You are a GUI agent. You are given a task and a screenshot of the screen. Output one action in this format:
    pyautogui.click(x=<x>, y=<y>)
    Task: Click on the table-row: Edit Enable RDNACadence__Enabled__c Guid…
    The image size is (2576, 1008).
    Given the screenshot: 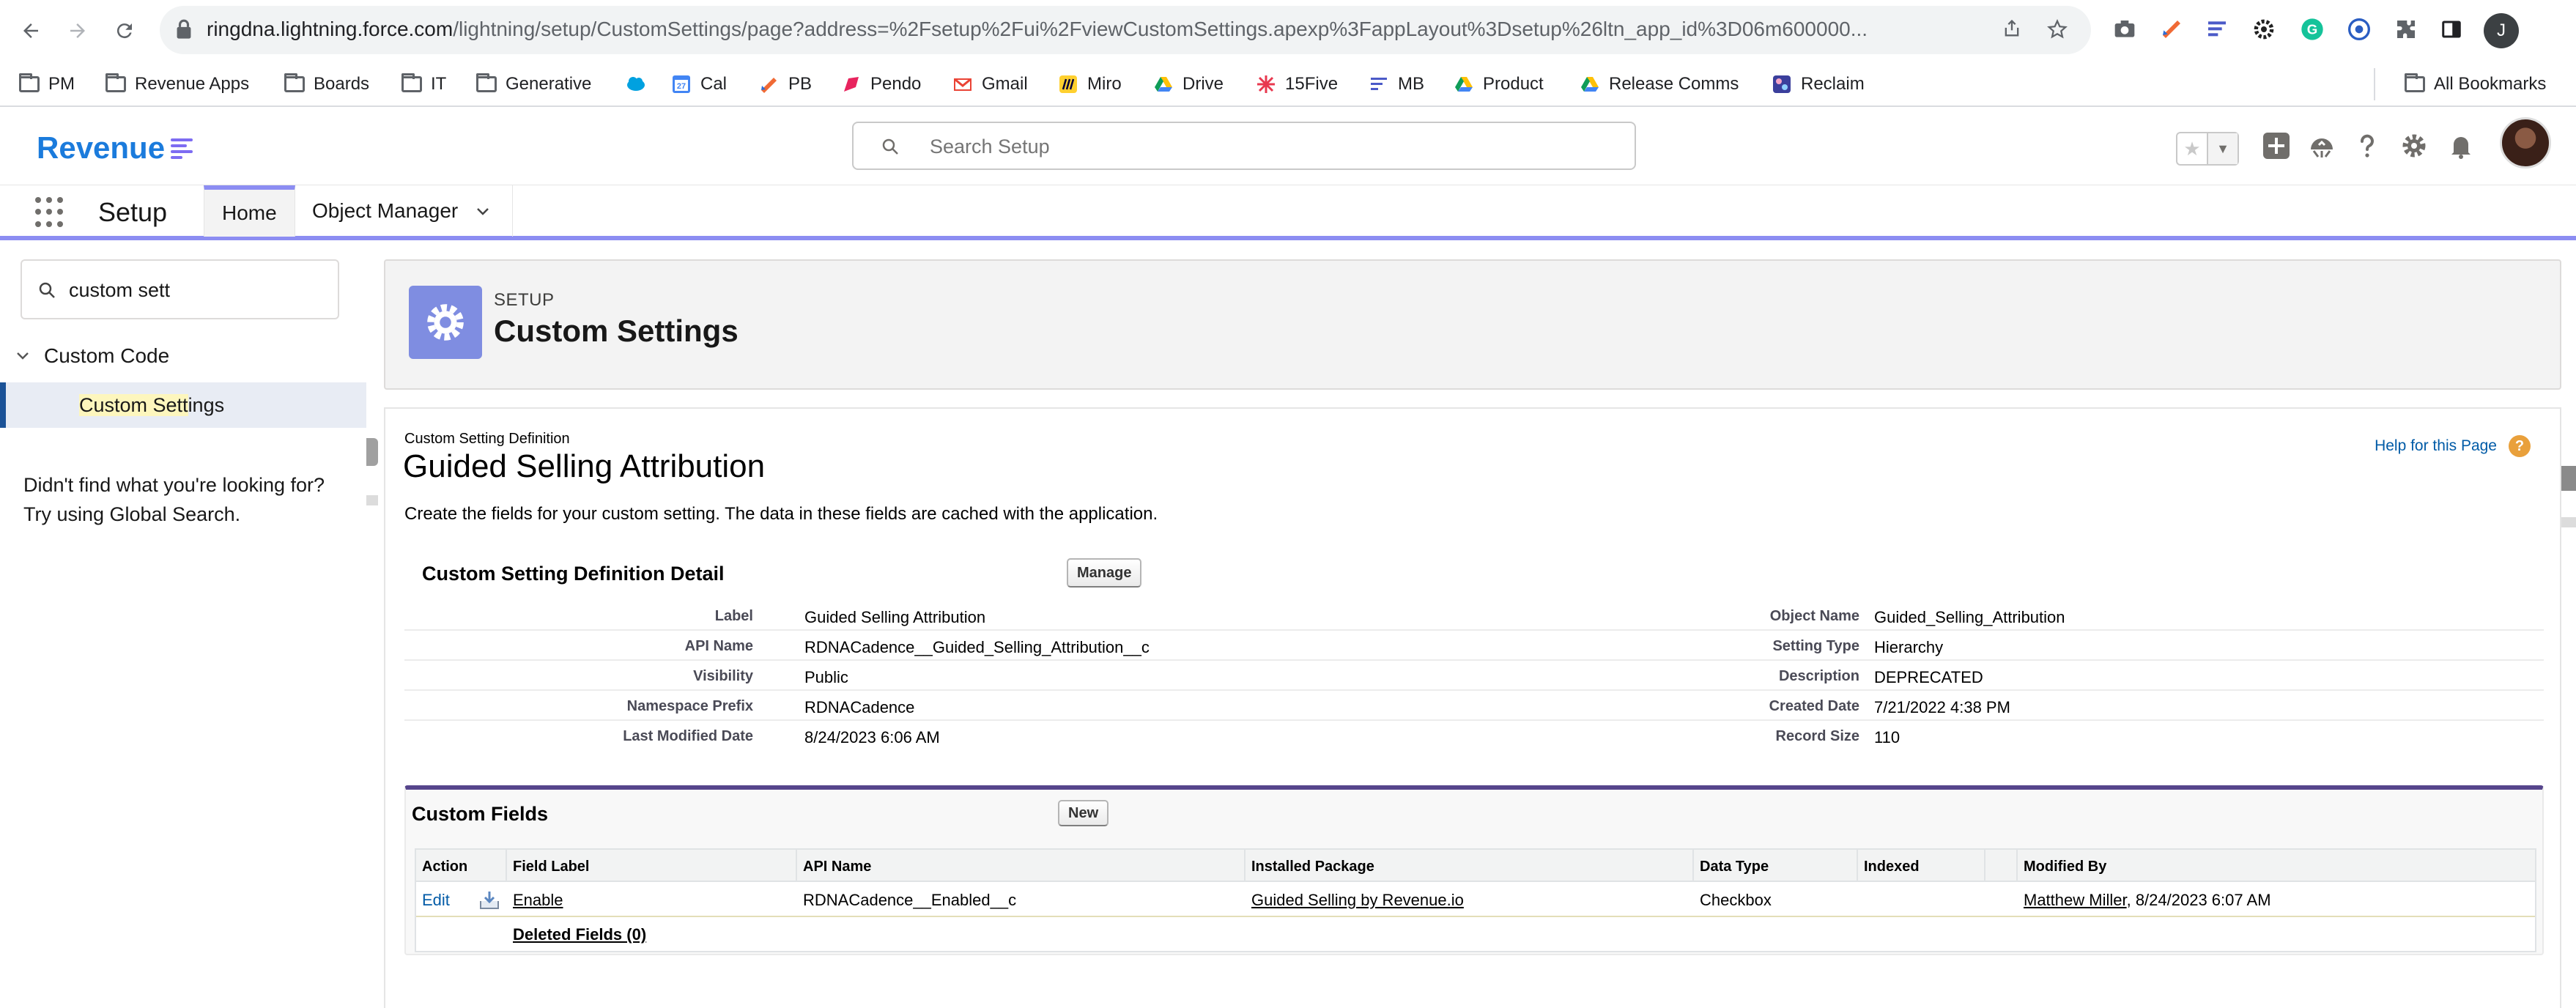 What is the action you would take?
    pyautogui.click(x=1475, y=899)
    